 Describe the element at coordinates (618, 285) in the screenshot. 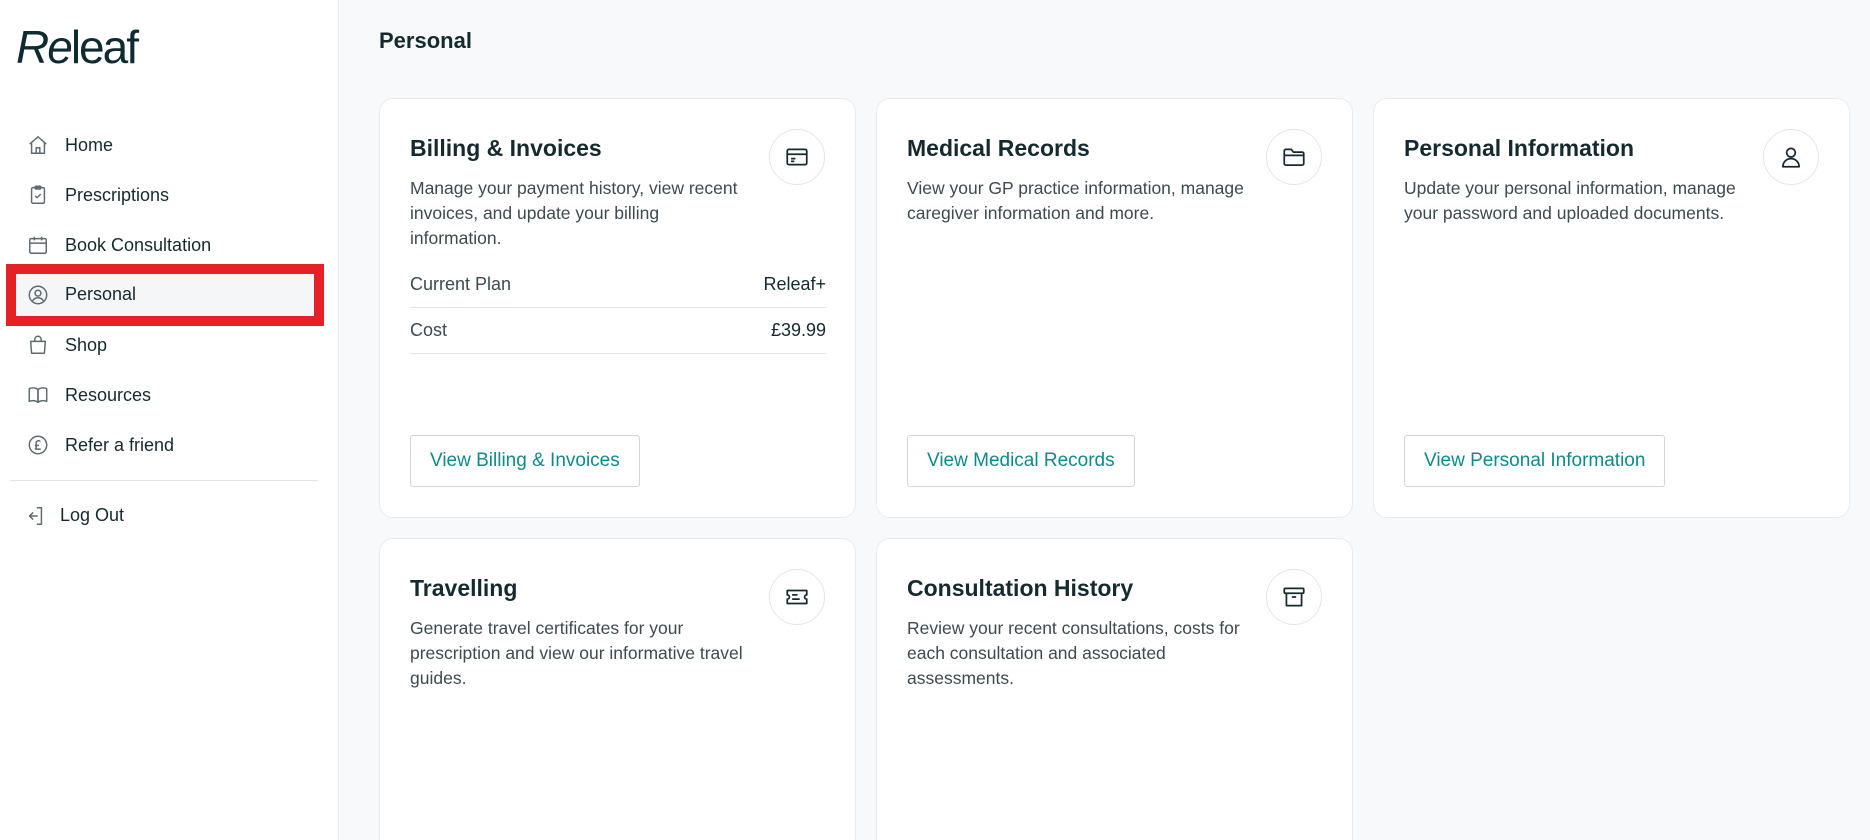

I see `plan-row-current-plan: Current Plan Releaf+` at that location.